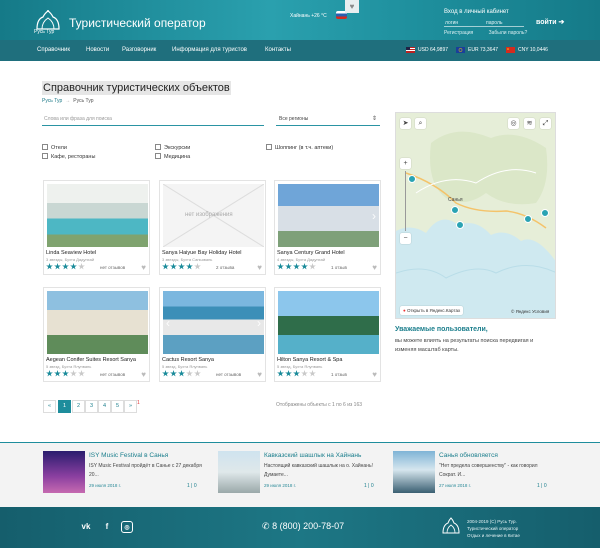 The height and width of the screenshot is (548, 600). I want to click on hotel-name: Sanya Century Grand Hotel, so click(311, 253).